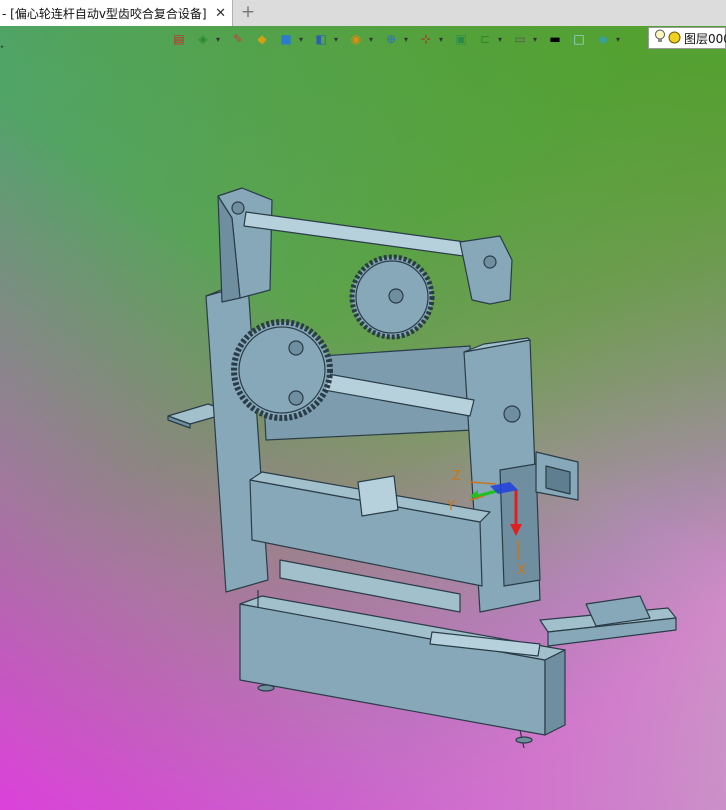 The image size is (726, 810). I want to click on axis-x-label: X, so click(521, 570).